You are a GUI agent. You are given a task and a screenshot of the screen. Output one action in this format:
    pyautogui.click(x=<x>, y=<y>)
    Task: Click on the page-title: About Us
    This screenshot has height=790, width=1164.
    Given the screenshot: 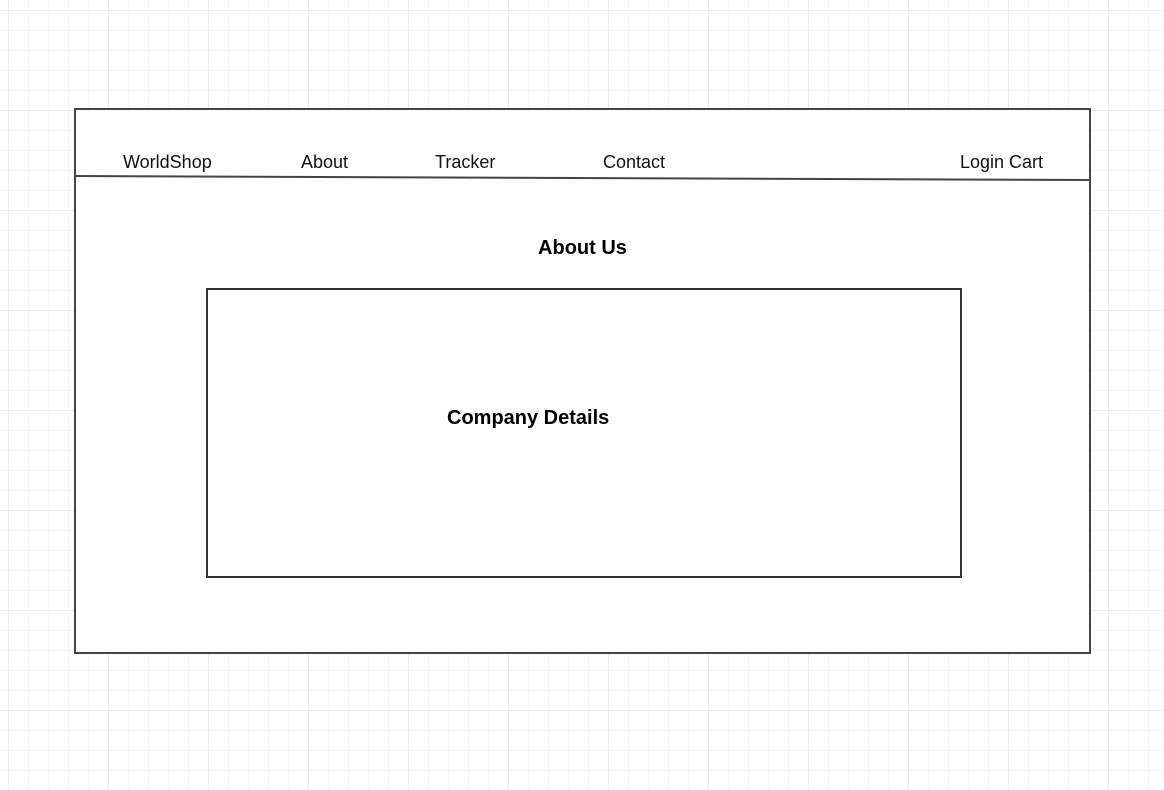 What is the action you would take?
    pyautogui.click(x=582, y=248)
    